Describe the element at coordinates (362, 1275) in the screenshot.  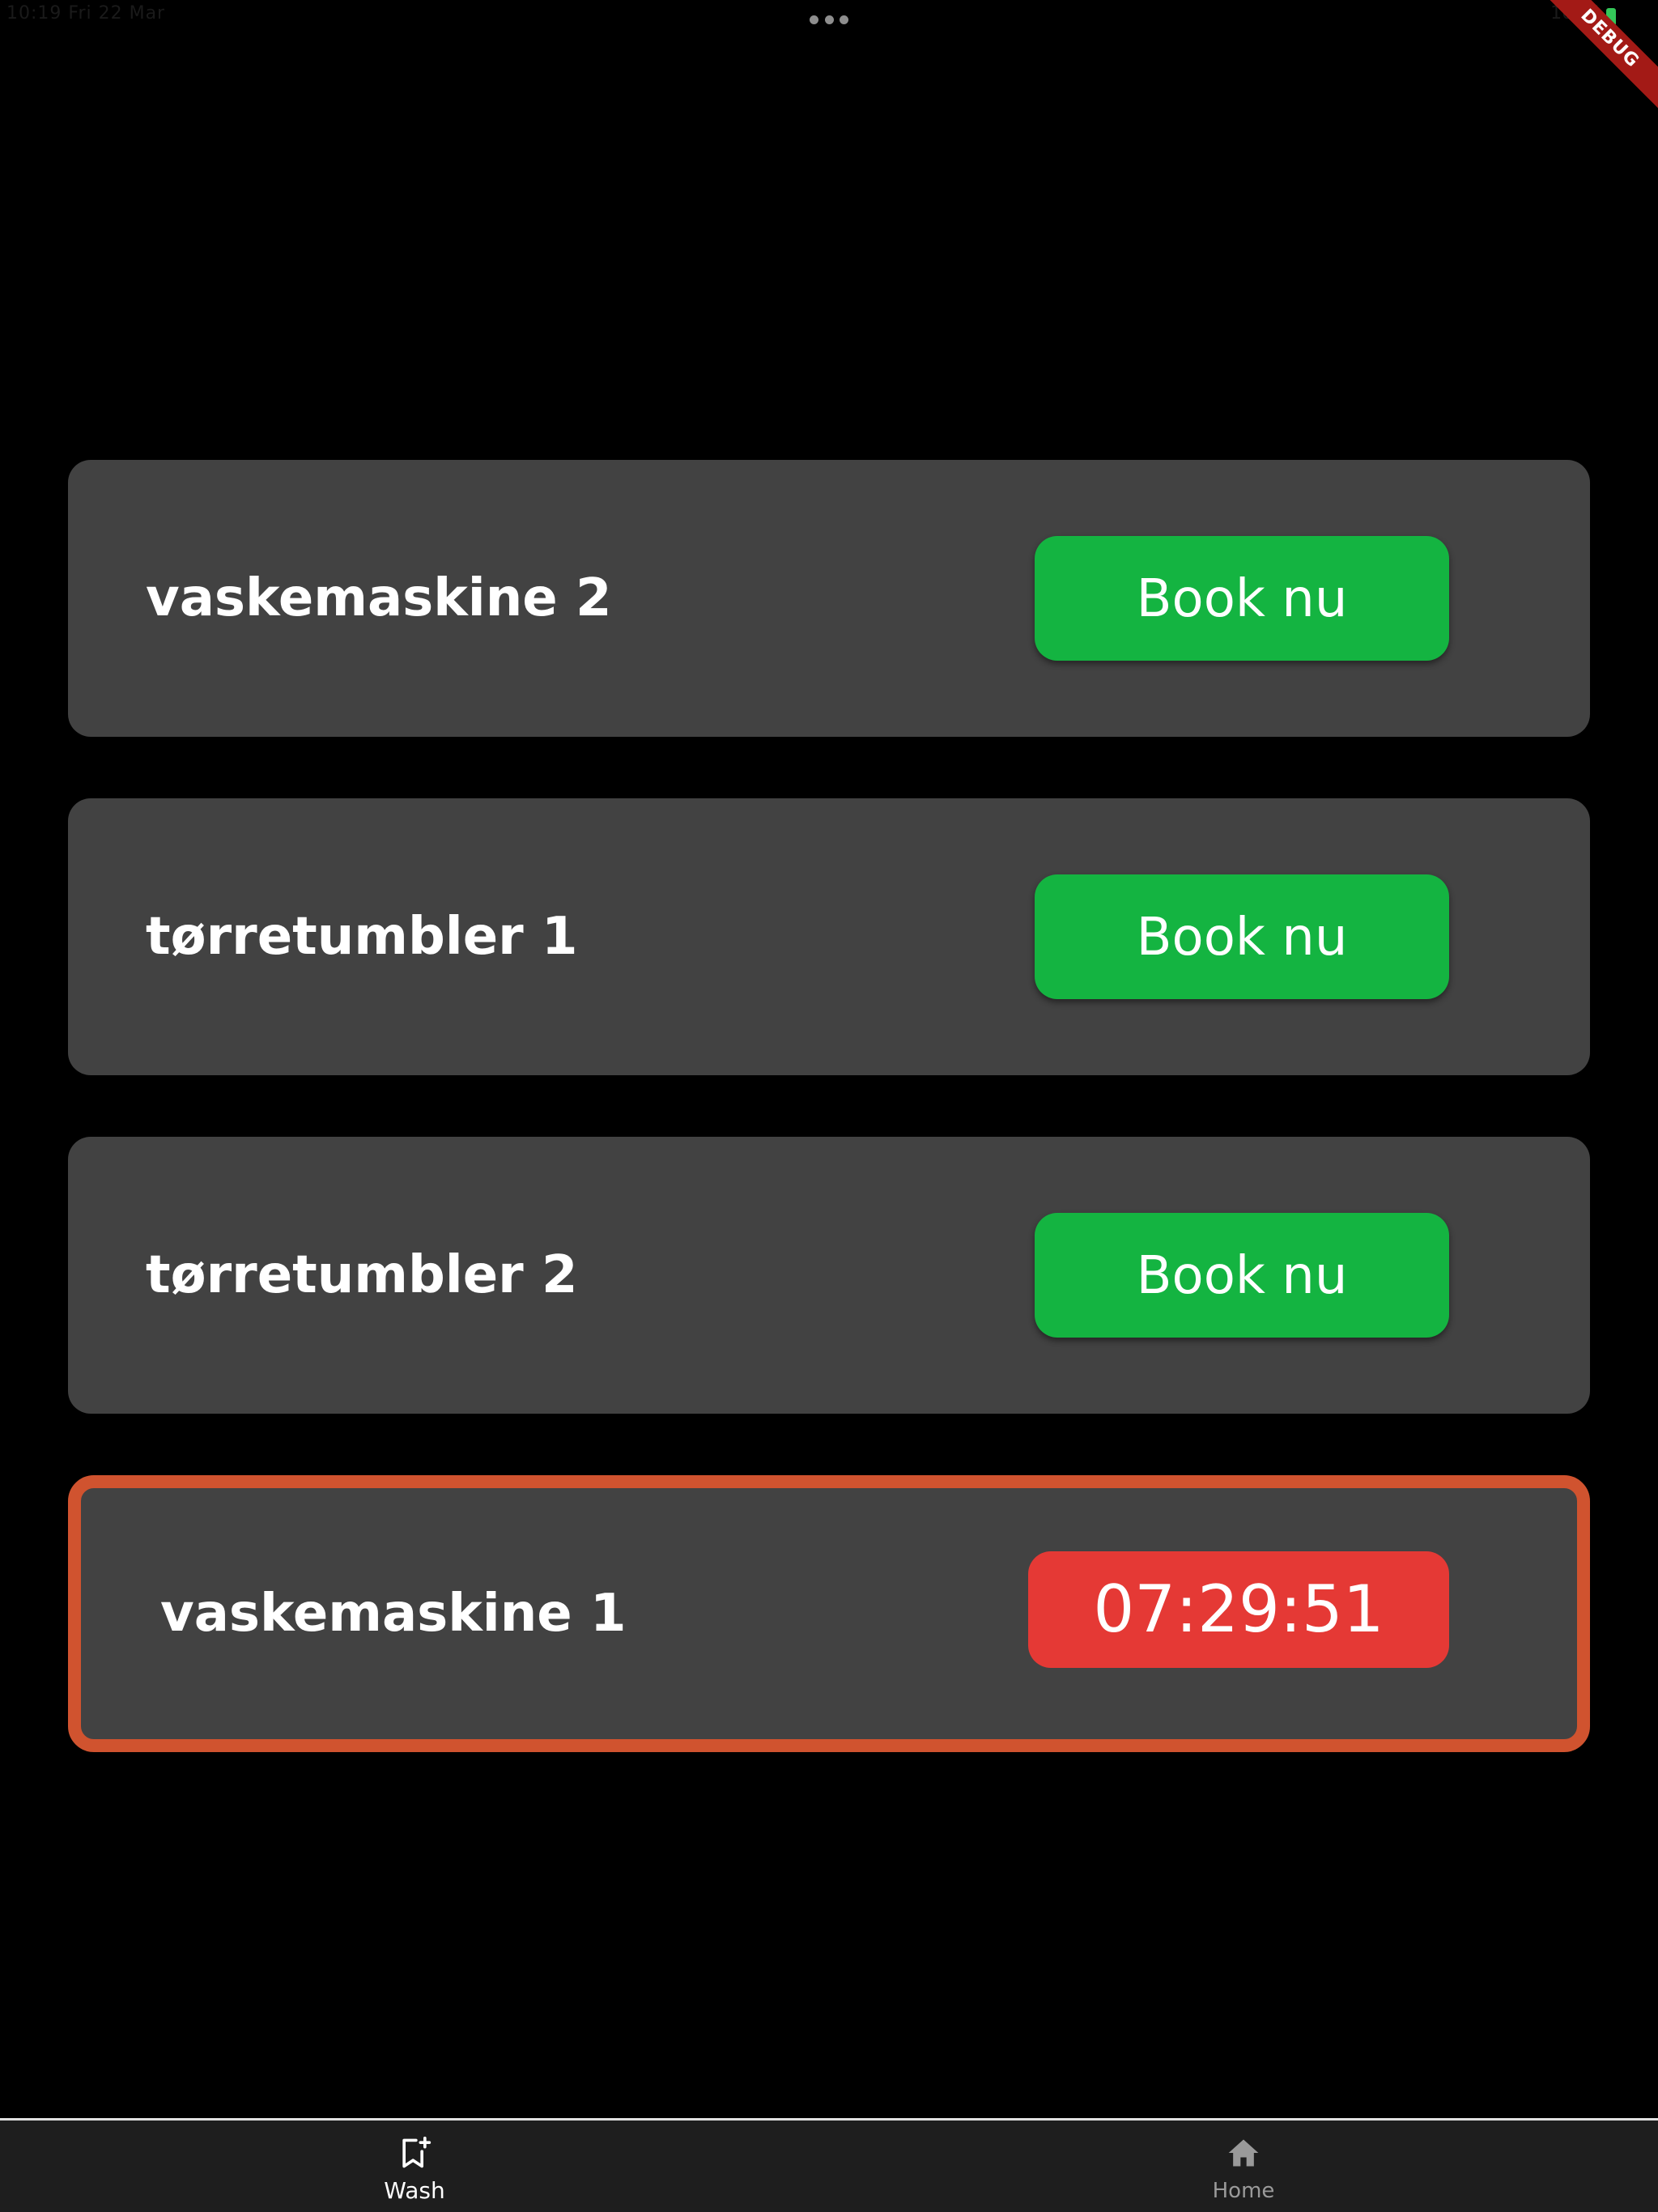
I see `machine-name: tørretumbler 2` at that location.